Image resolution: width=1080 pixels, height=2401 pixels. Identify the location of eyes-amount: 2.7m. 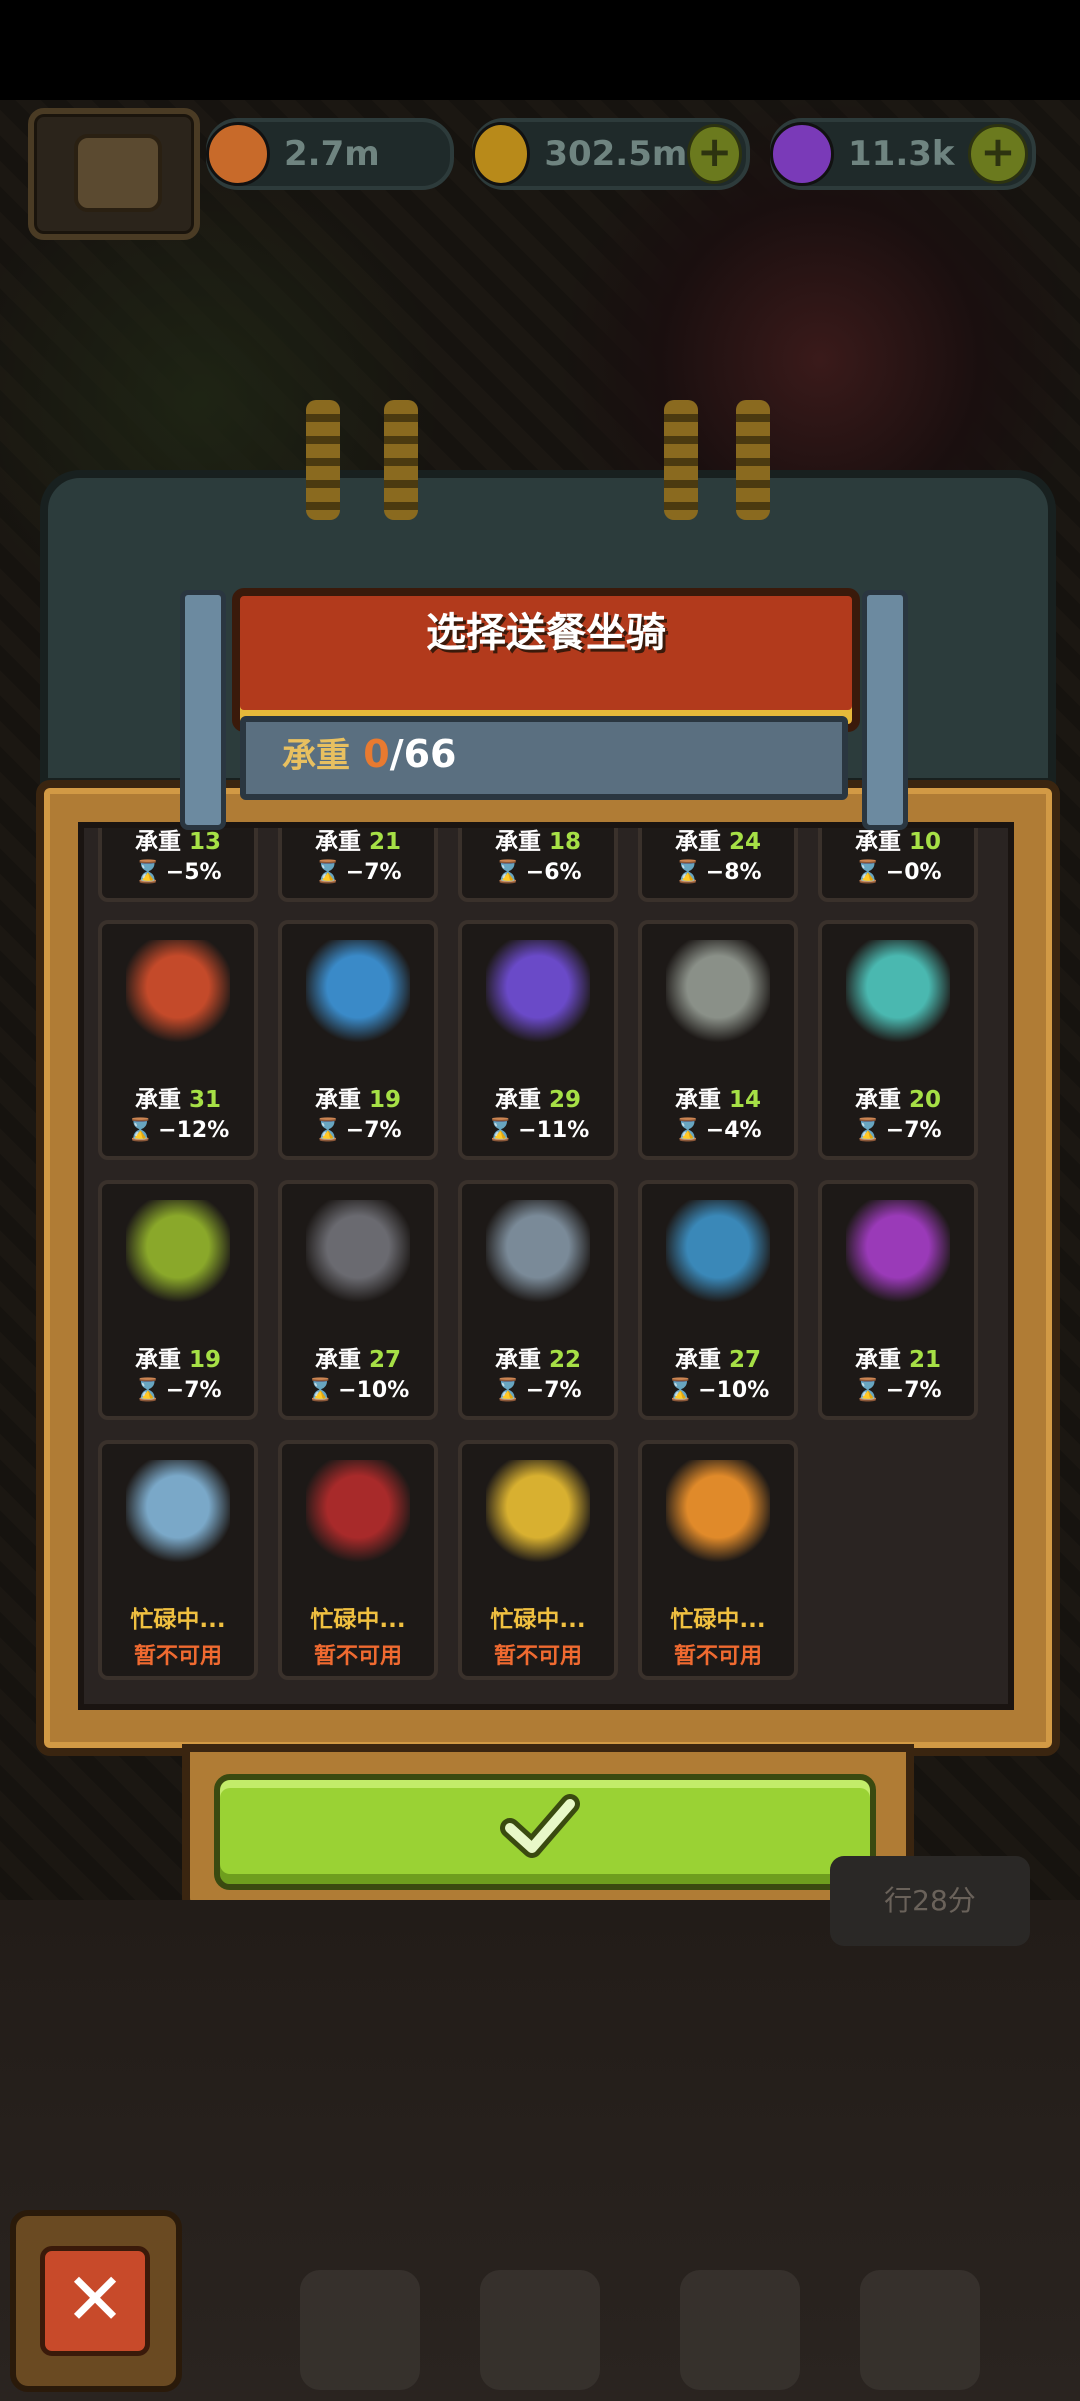
(332, 154).